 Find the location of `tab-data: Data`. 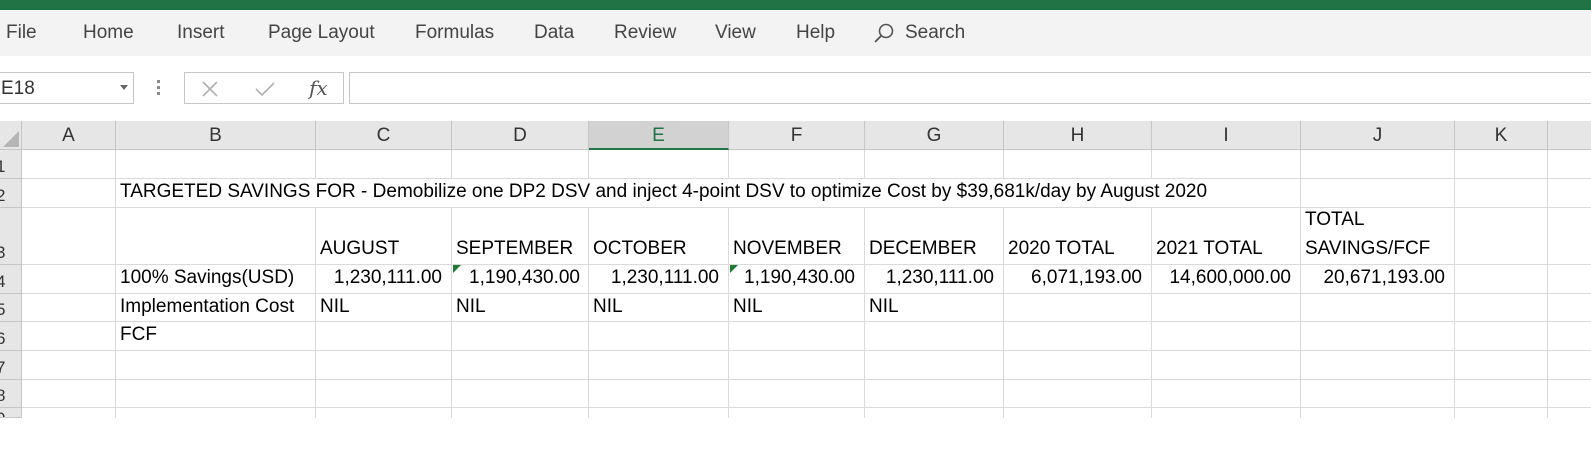

tab-data: Data is located at coordinates (554, 33).